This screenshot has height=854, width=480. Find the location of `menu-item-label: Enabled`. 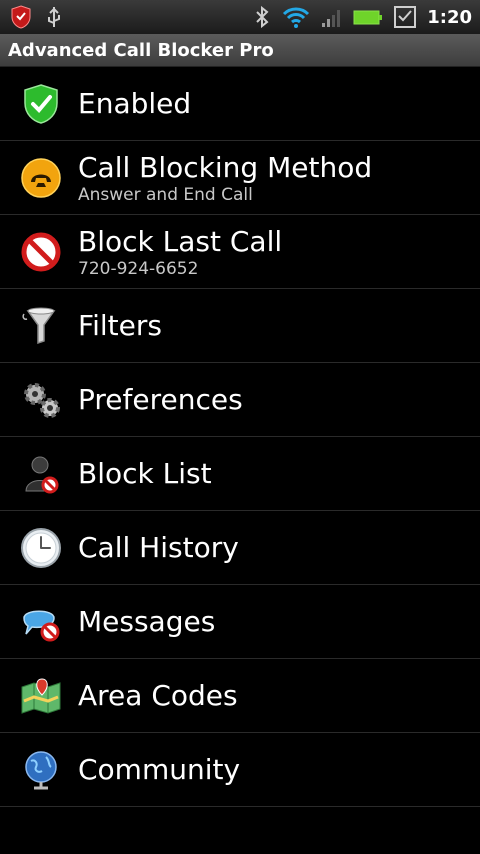

menu-item-label: Enabled is located at coordinates (135, 103).